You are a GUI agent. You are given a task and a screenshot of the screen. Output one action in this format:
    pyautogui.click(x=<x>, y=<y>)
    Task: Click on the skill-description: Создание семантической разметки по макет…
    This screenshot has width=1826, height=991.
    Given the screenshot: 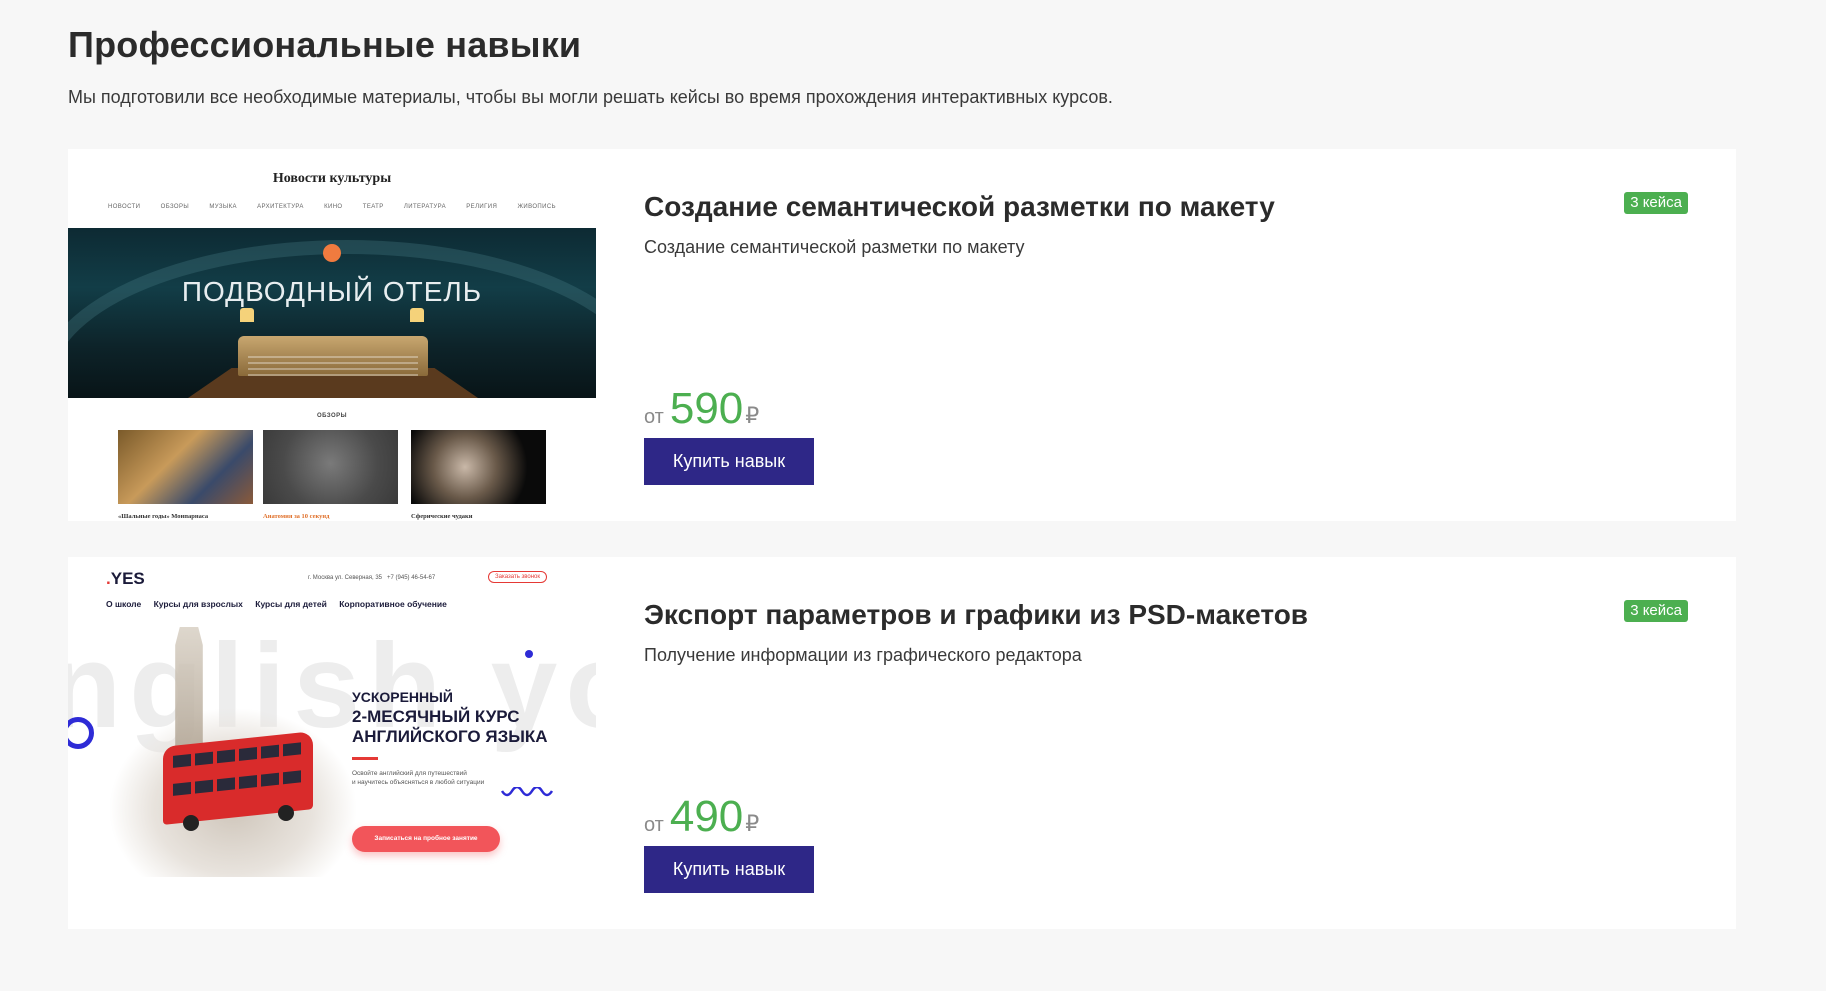 What is the action you would take?
    pyautogui.click(x=834, y=247)
    